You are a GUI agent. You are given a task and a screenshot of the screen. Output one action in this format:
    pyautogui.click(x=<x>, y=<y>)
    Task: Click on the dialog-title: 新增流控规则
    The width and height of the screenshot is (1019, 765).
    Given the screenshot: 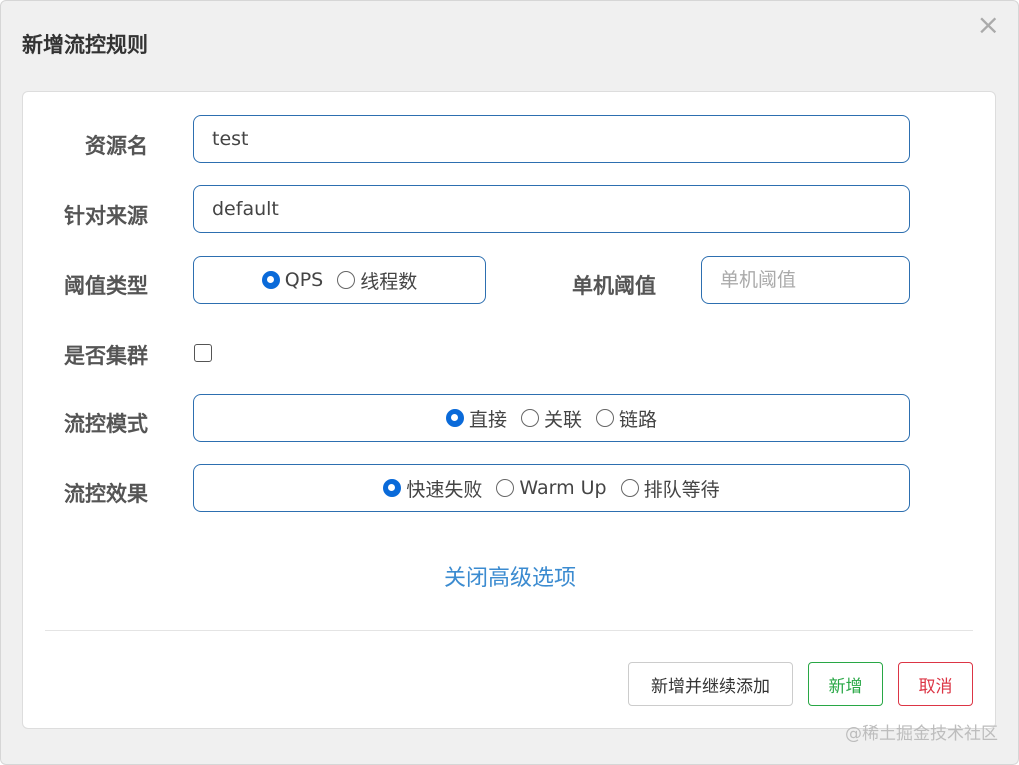 What is the action you would take?
    pyautogui.click(x=85, y=45)
    